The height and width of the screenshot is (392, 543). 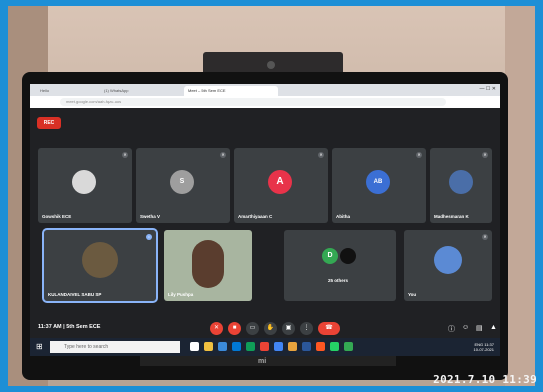 I want to click on meeting-info: 11:37 AM | 5th Sem ECE, so click(x=69, y=327).